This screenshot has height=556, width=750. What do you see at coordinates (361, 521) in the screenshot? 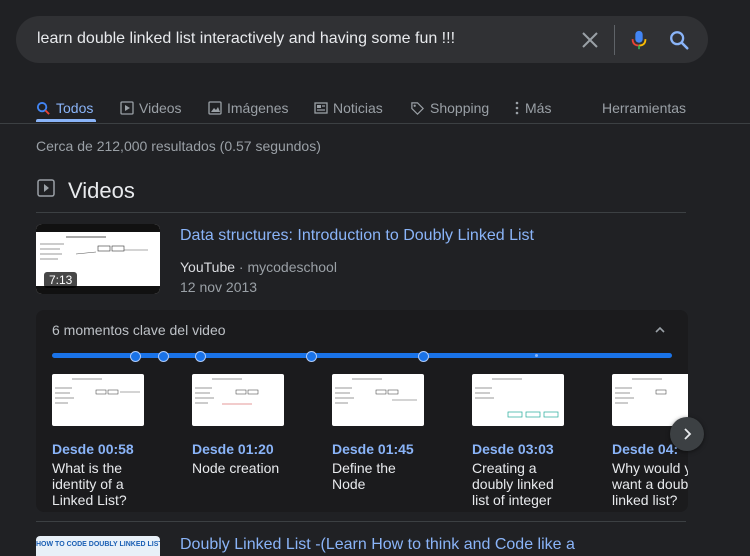
I see `result-divider` at bounding box center [361, 521].